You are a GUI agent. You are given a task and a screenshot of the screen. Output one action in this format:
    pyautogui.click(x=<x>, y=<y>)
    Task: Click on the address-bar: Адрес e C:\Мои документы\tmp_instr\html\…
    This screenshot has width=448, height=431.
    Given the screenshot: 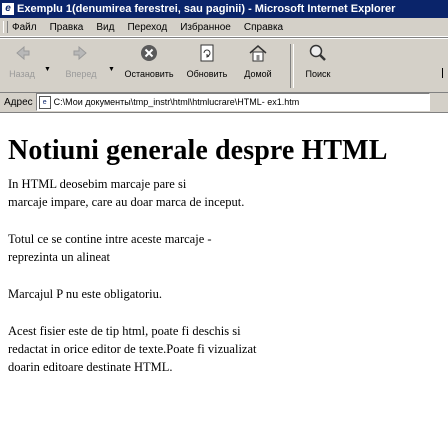 What is the action you would take?
    pyautogui.click(x=224, y=102)
    